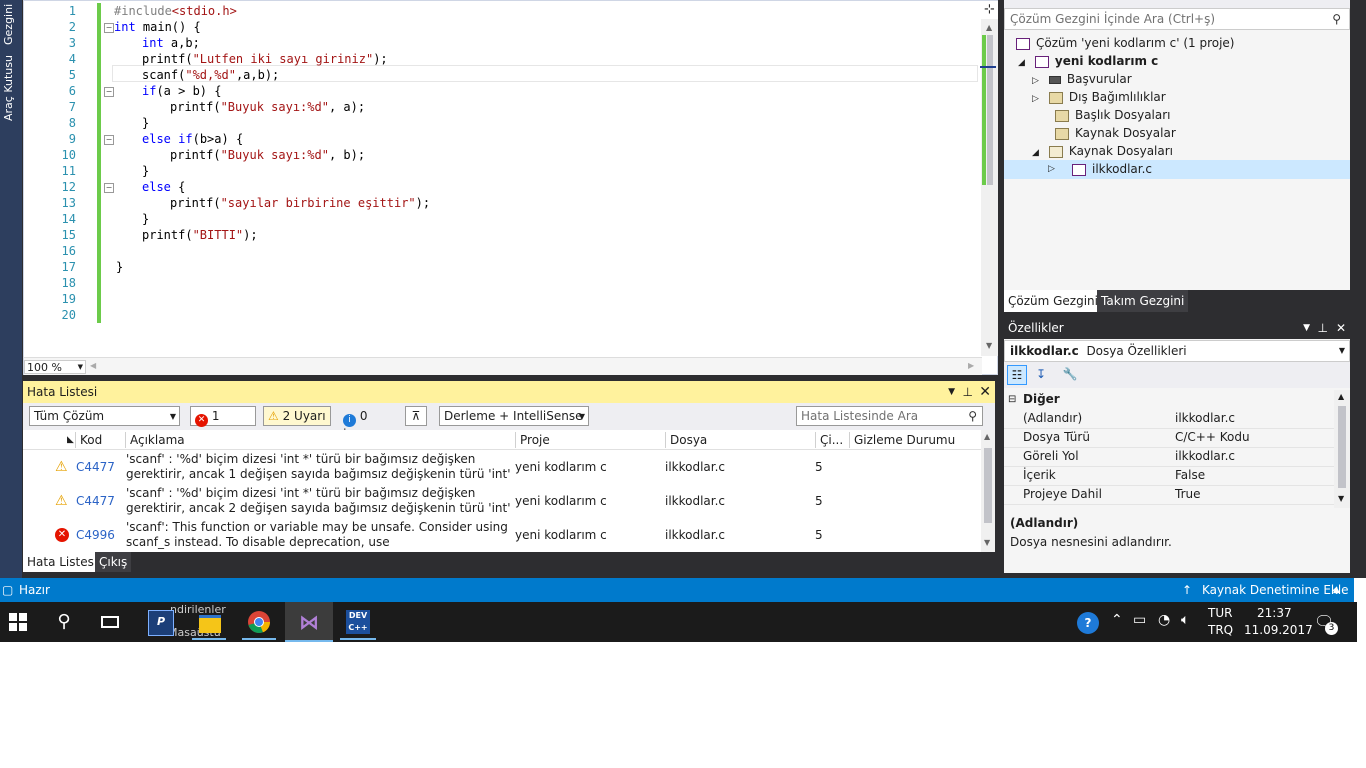 This screenshot has height=768, width=1366. I want to click on help-icon: ?, so click(1088, 623).